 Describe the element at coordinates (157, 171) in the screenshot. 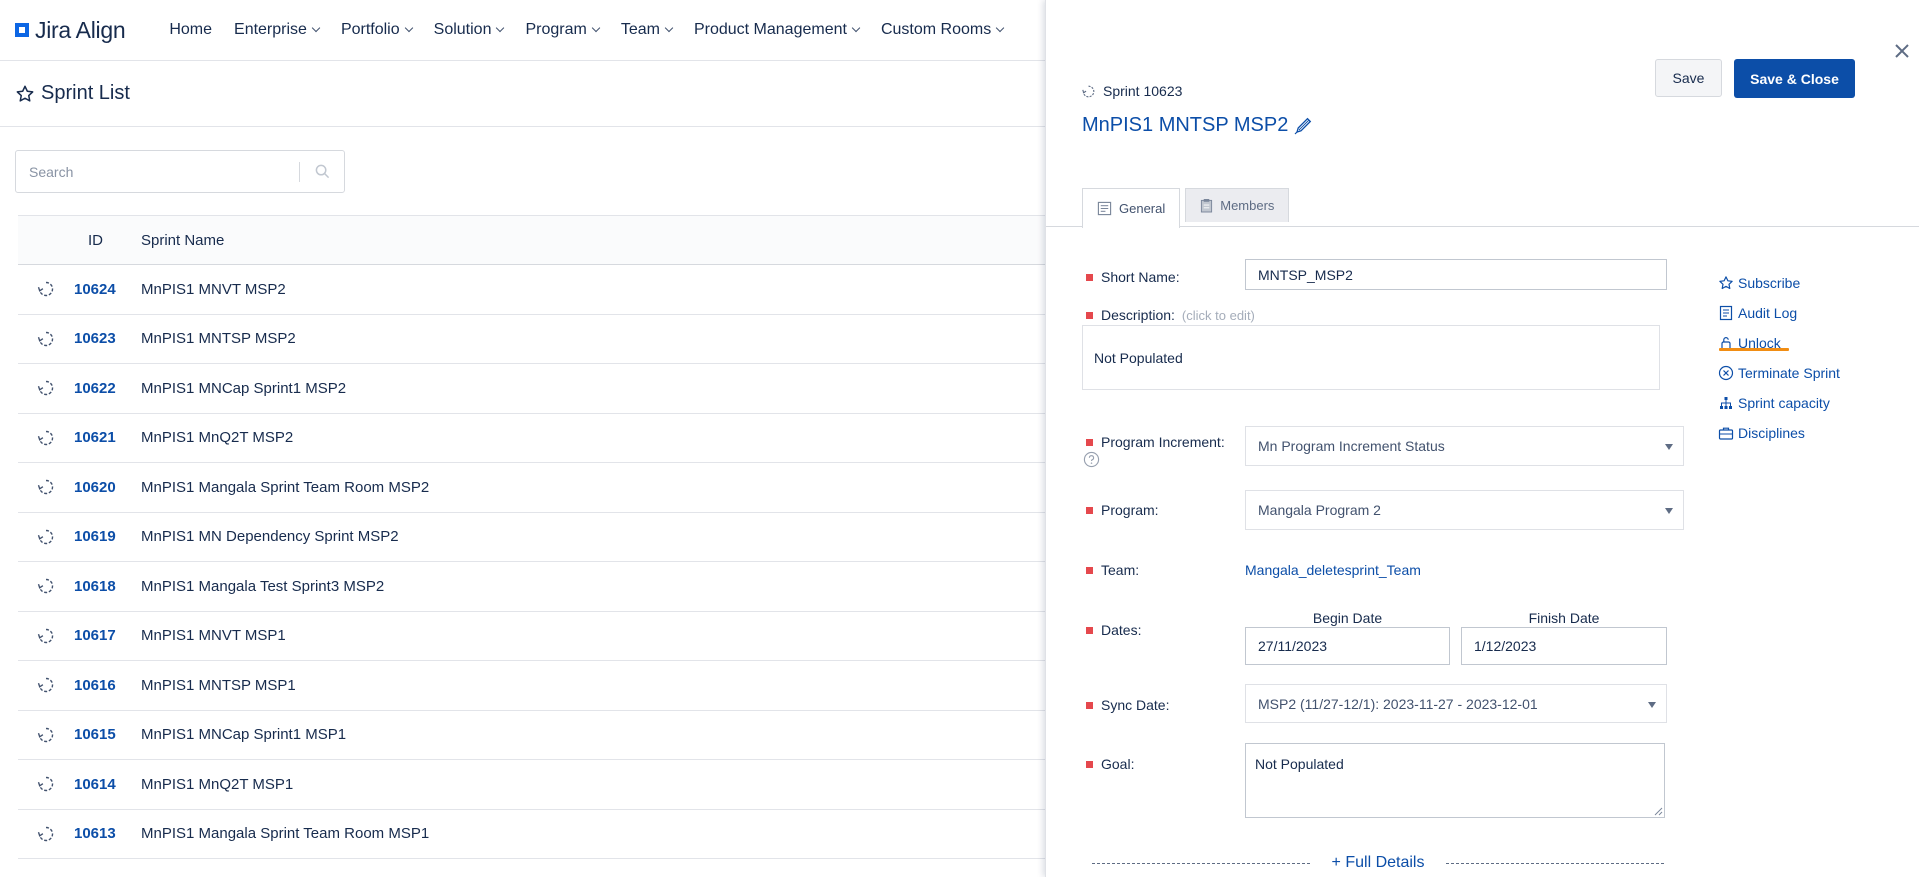

I see `search-input` at that location.